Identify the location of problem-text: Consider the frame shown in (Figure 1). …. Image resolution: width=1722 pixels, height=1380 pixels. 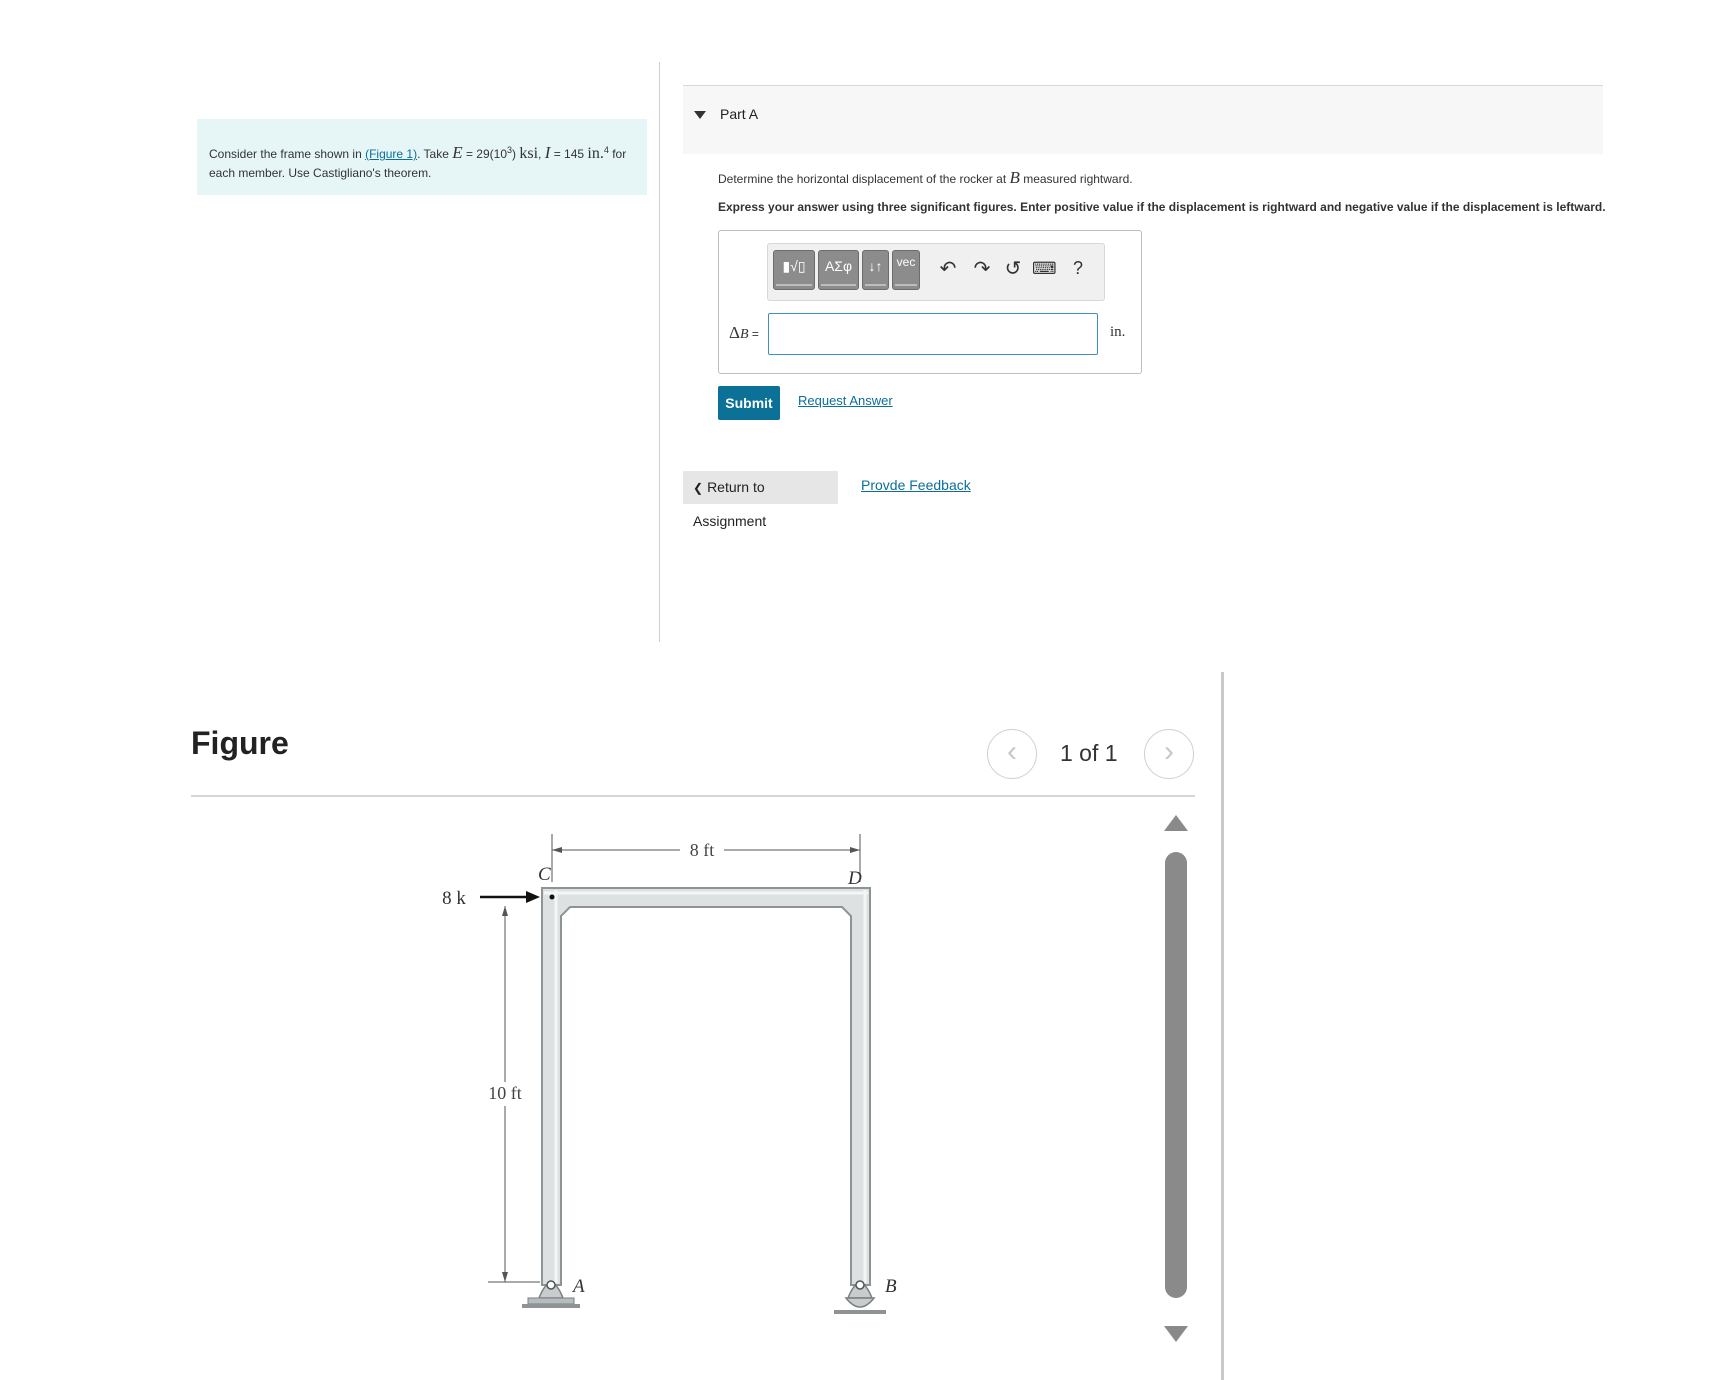
(418, 161).